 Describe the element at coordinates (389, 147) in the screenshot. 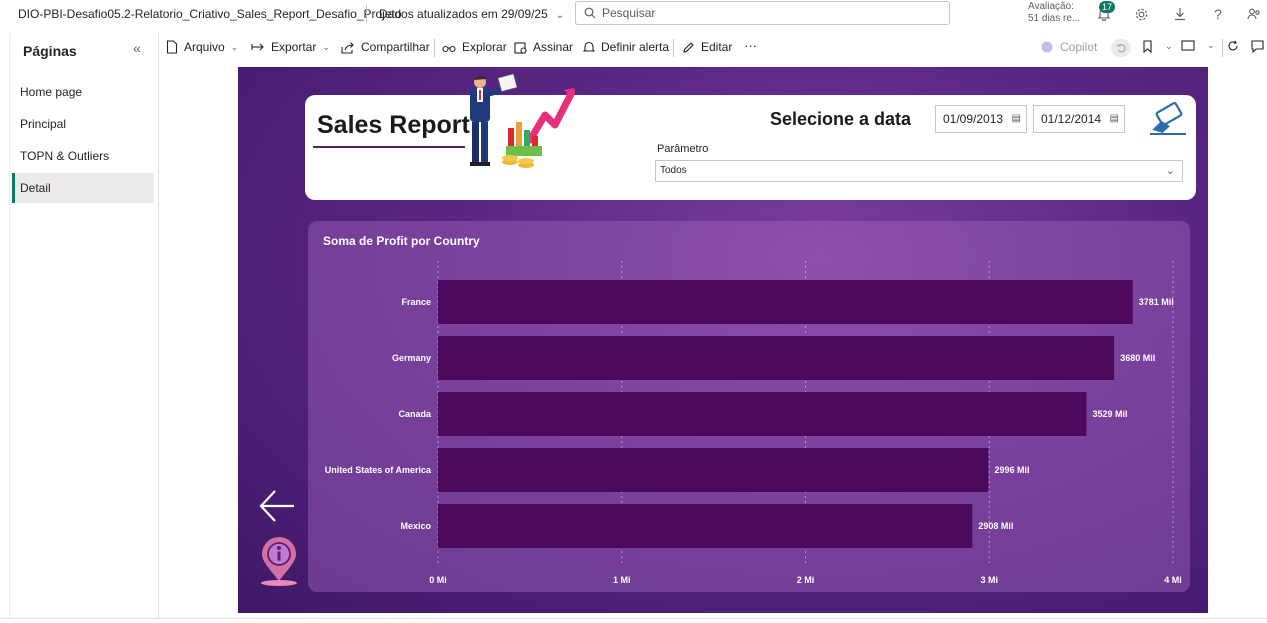

I see `title-underline` at that location.